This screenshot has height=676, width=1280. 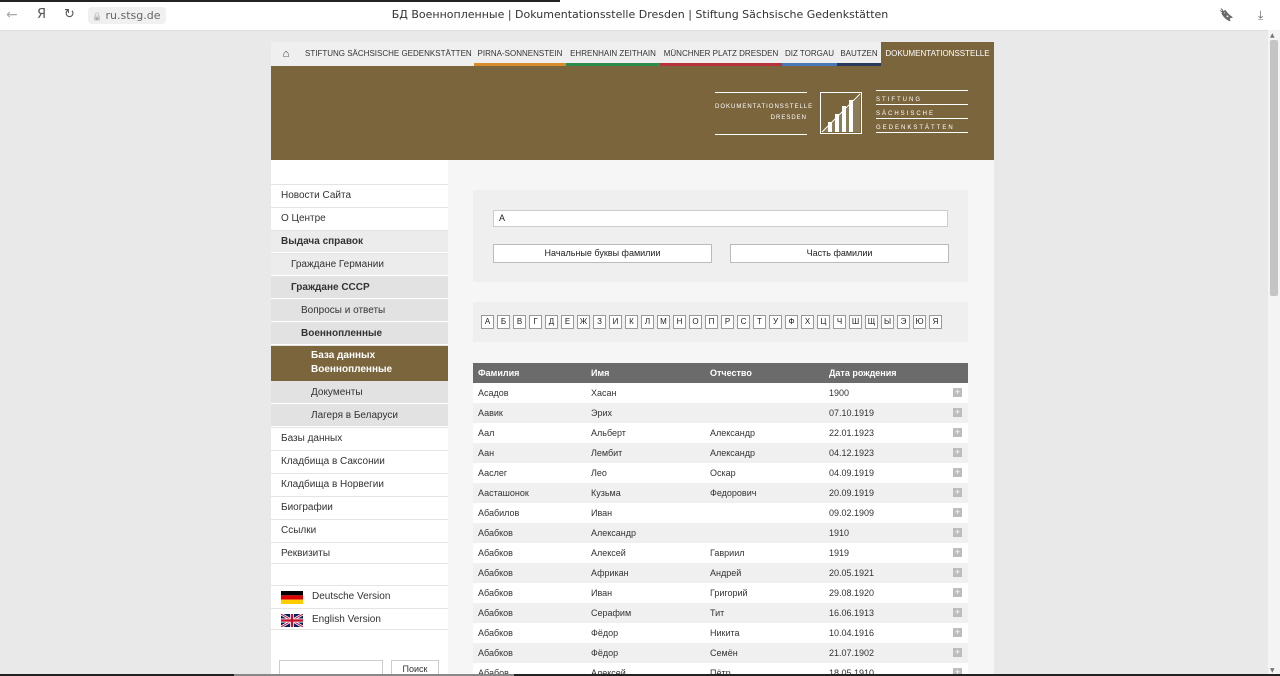 What do you see at coordinates (731, 373) in the screenshot?
I see `col-patronymic: Отчество` at bounding box center [731, 373].